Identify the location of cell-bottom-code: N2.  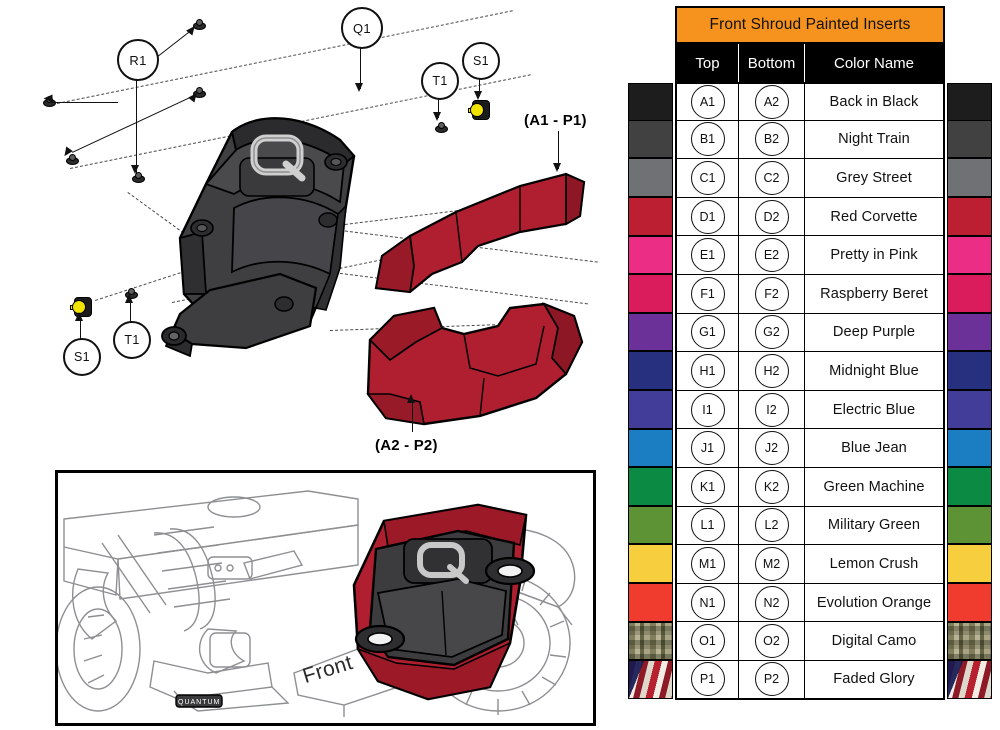
(772, 602).